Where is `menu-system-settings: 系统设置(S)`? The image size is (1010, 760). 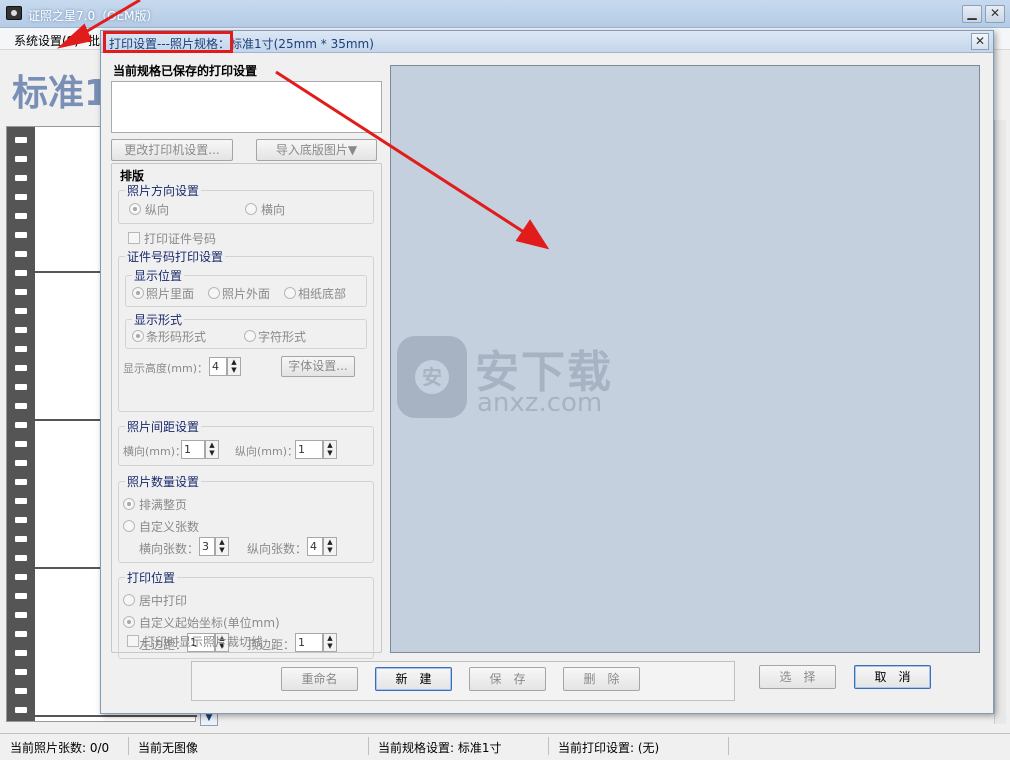
menu-system-settings: 系统设置(S) is located at coordinates (46, 40).